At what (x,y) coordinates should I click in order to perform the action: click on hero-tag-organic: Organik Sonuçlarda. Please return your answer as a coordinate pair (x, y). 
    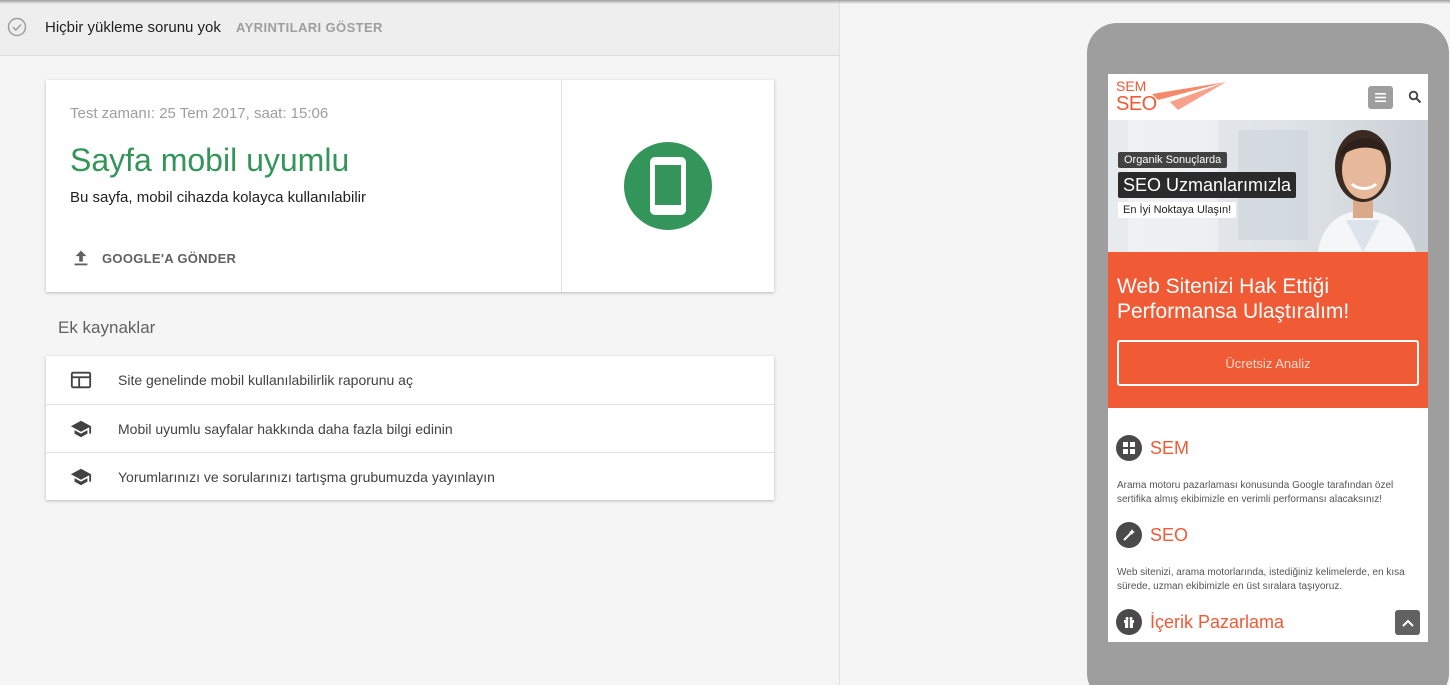
    Looking at the image, I should click on (1173, 160).